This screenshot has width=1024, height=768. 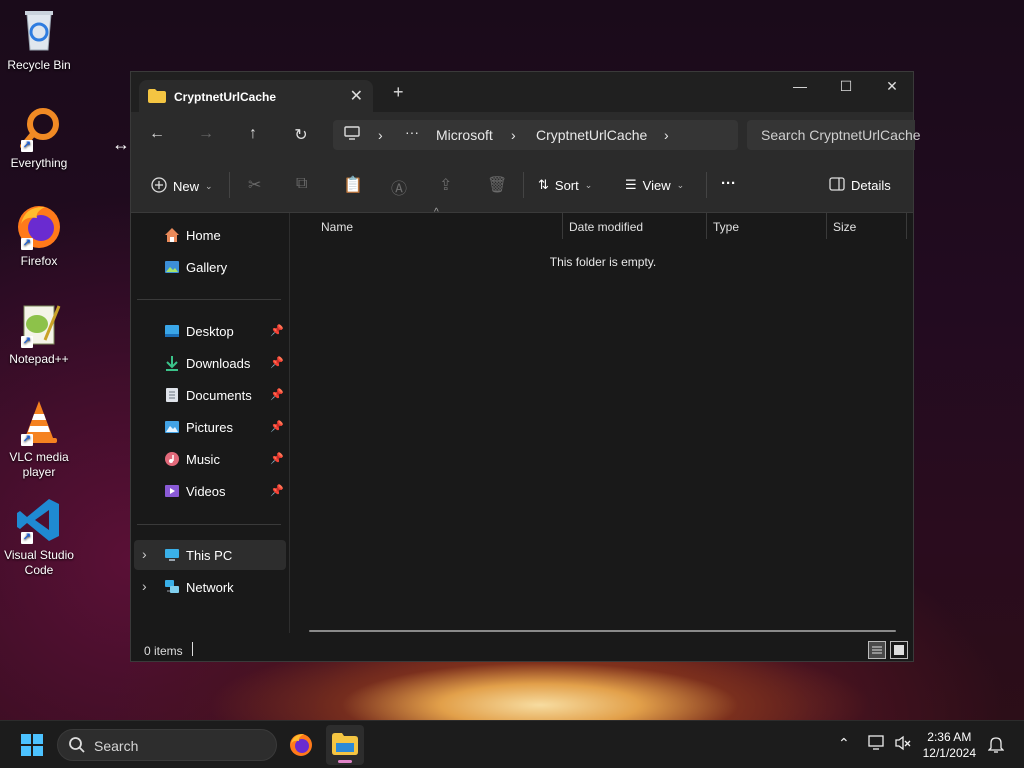 I want to click on recycle-bin-icon, so click(x=39, y=30).